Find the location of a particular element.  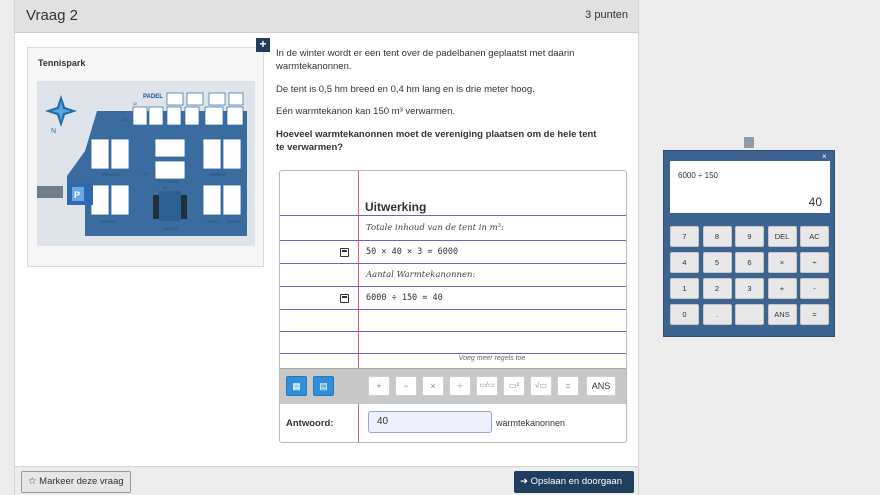

calculator-expression: 6000 ÷ 150 is located at coordinates (698, 175).